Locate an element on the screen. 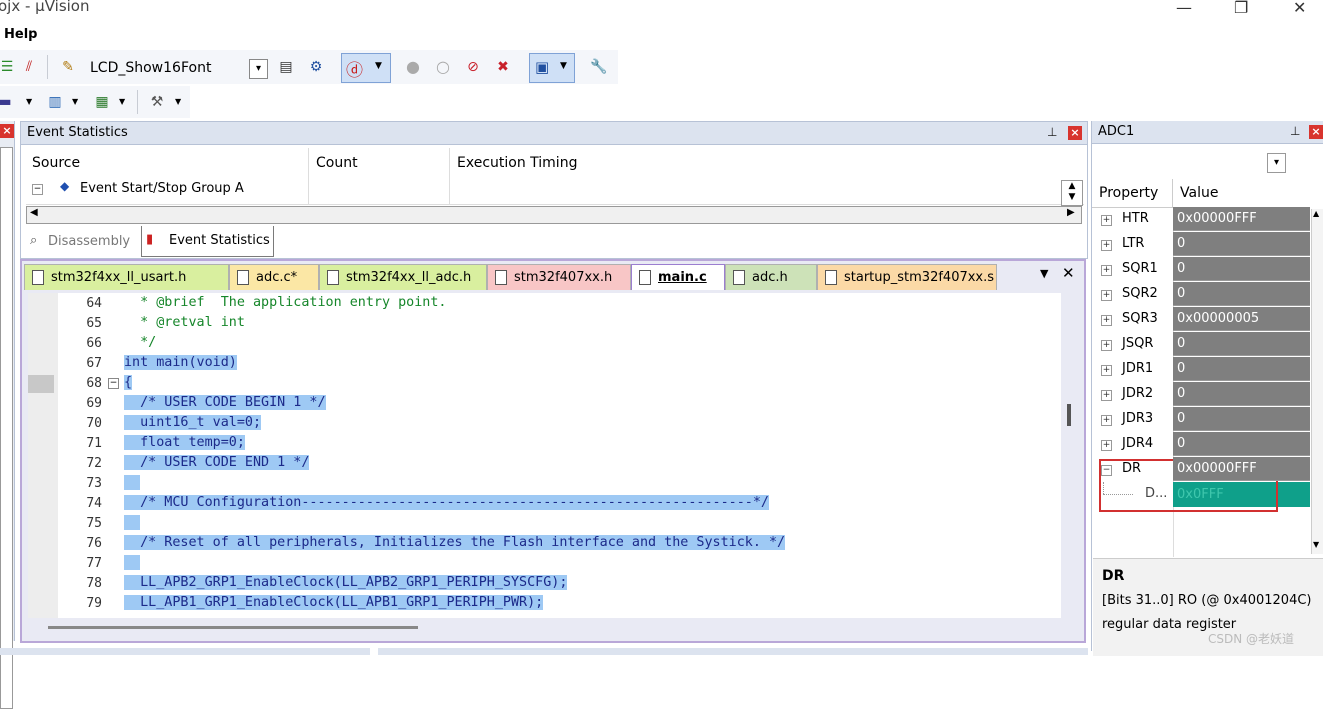 Image resolution: width=1323 pixels, height=709 pixels. register-row: + JSQR 0 is located at coordinates (1201, 344).